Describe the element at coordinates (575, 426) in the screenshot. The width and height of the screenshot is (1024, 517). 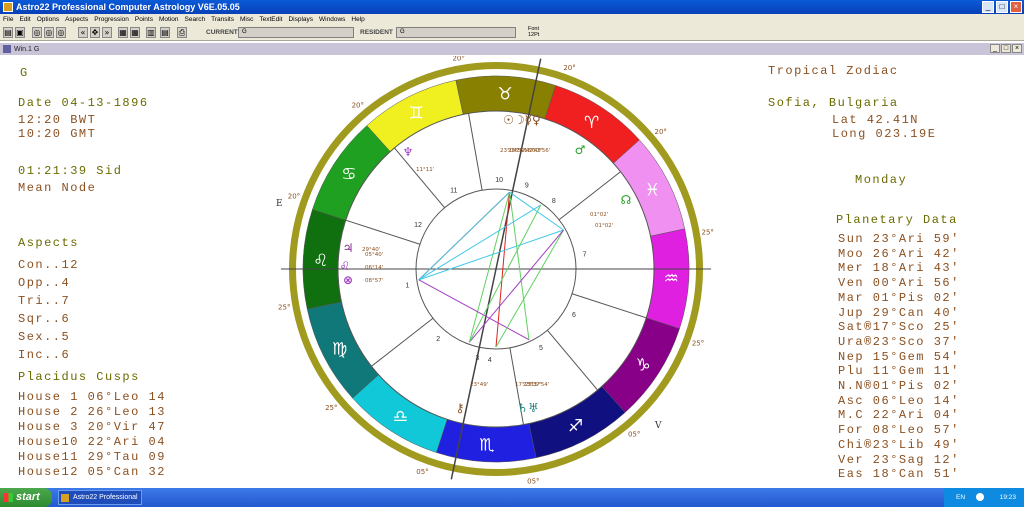
I see `sagittarius-icon: ♐` at that location.